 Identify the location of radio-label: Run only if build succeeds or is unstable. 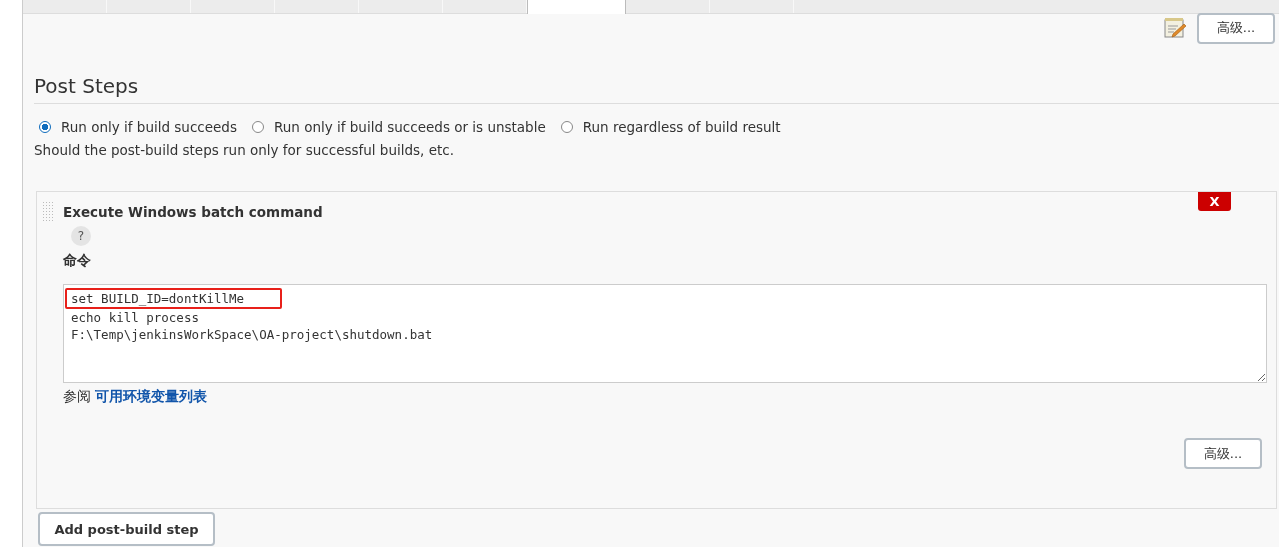
(409, 127).